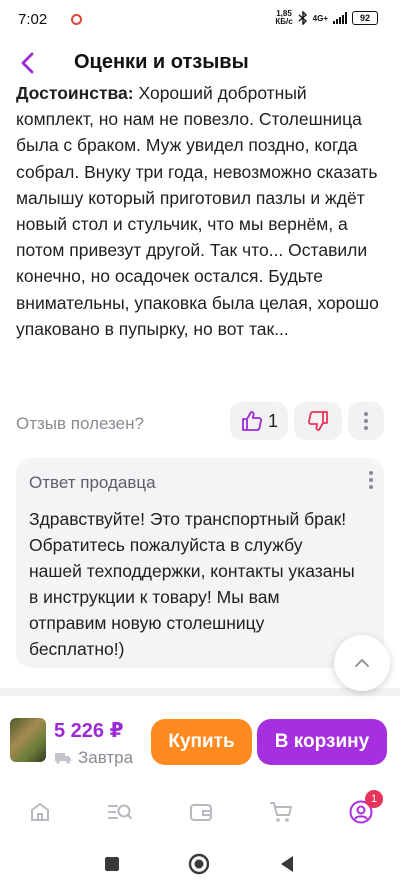  Describe the element at coordinates (284, 17) in the screenshot. I see `network-speed: 1,85 КБ/с` at that location.